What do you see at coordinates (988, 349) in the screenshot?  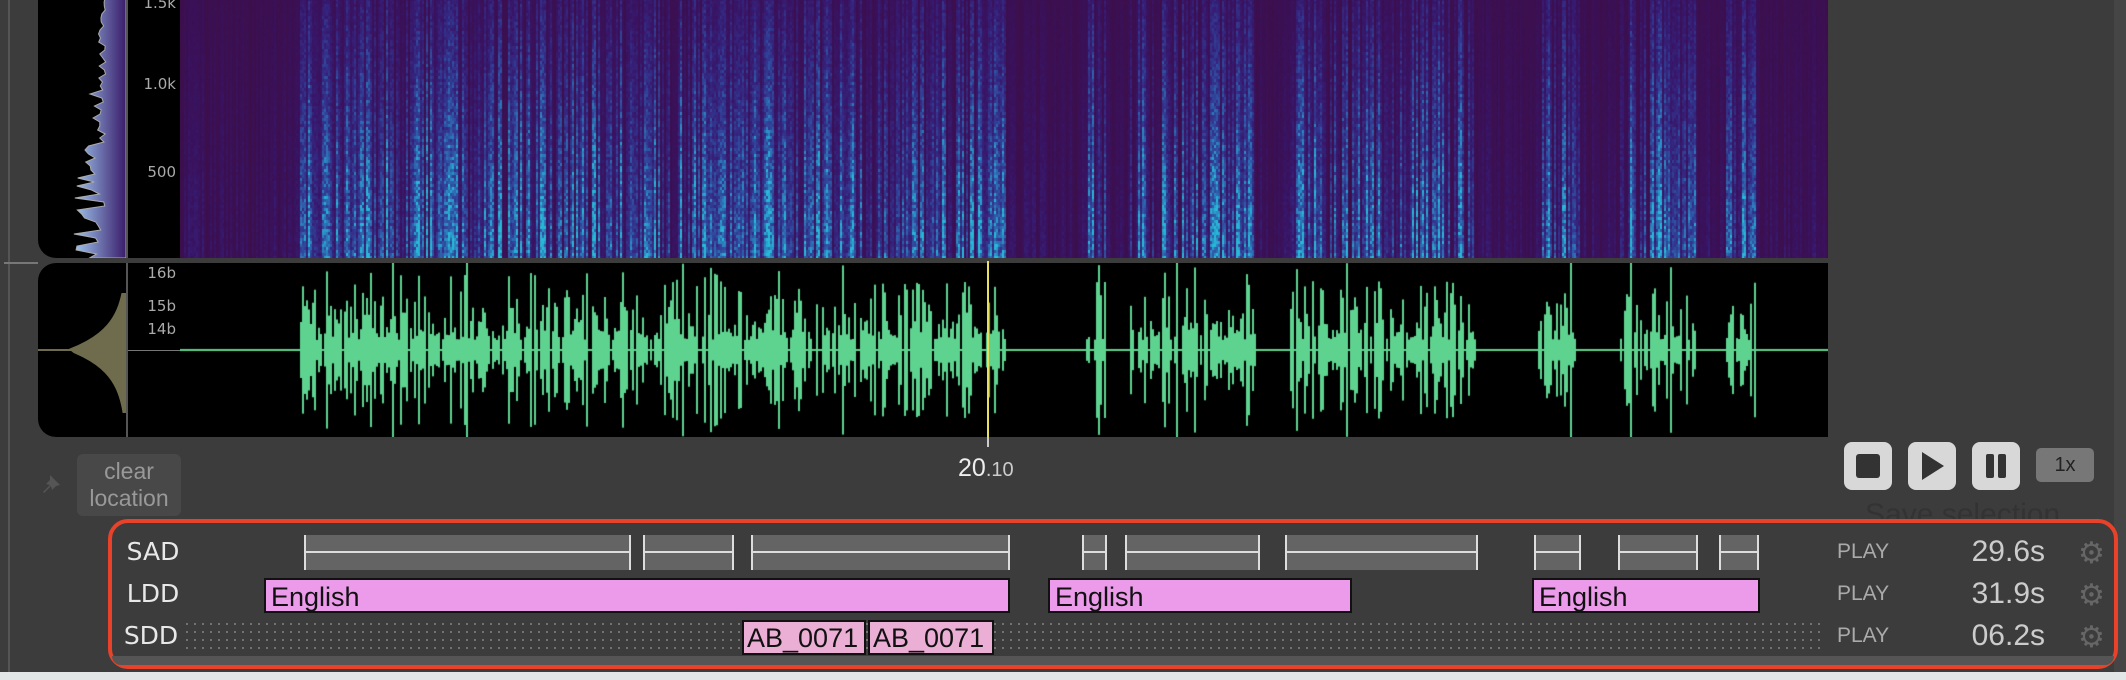 I see `playhead-line` at bounding box center [988, 349].